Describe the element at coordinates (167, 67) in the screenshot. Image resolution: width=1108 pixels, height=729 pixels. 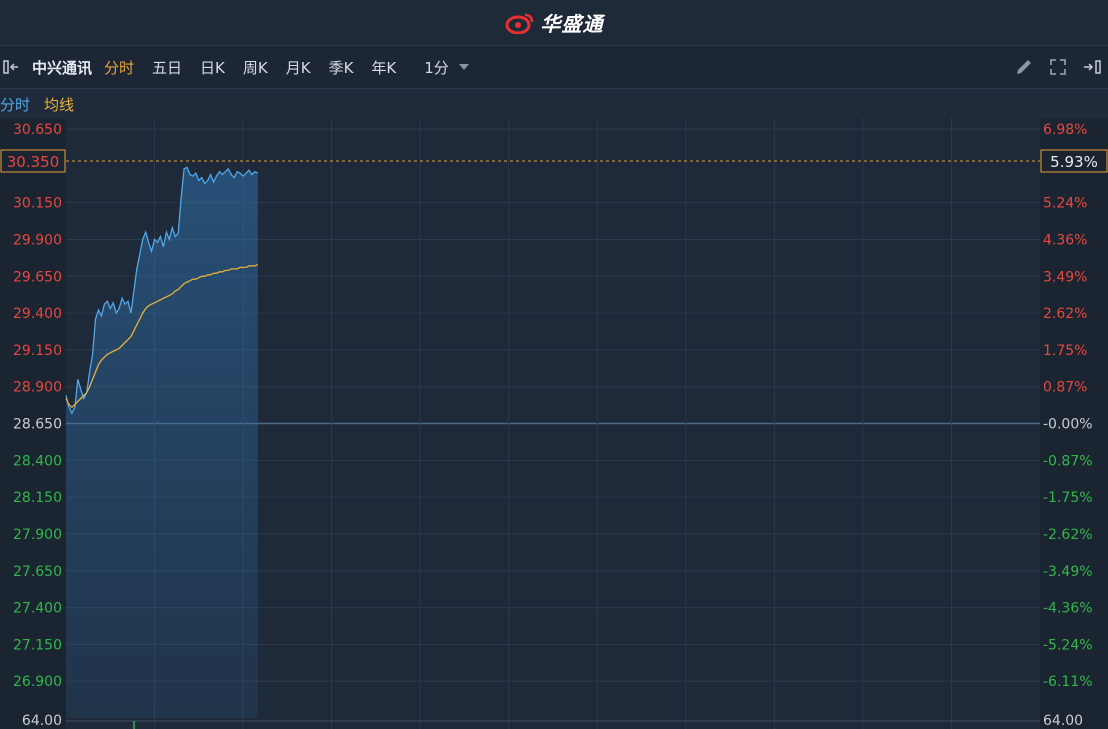
I see `tab-five-day: 五日` at that location.